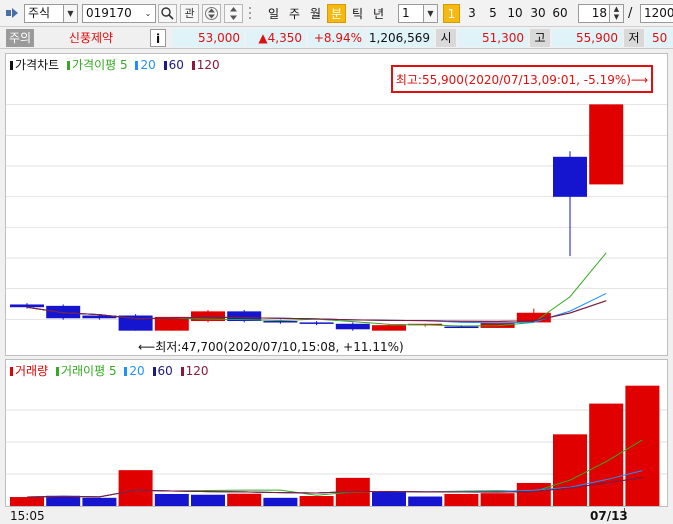 This screenshot has width=673, height=524. What do you see at coordinates (451, 13) in the screenshot?
I see `quick-interval-1: 1` at bounding box center [451, 13].